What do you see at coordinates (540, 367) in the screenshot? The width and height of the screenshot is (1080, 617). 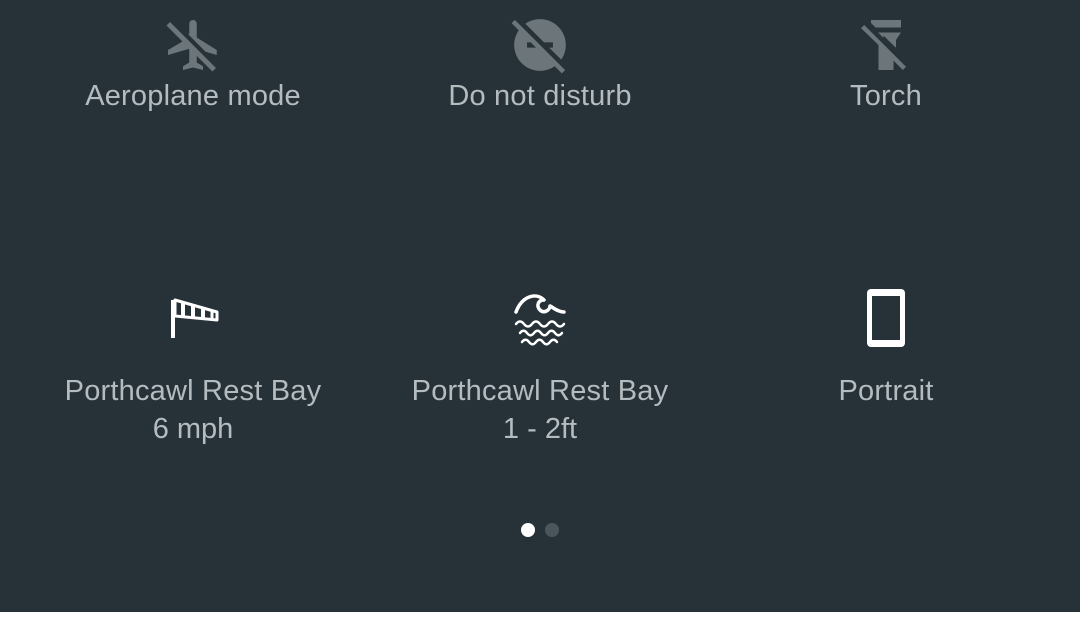 I see `tile-surf-porthcawl: Porthcawl Rest Bay 1 - 2ft` at bounding box center [540, 367].